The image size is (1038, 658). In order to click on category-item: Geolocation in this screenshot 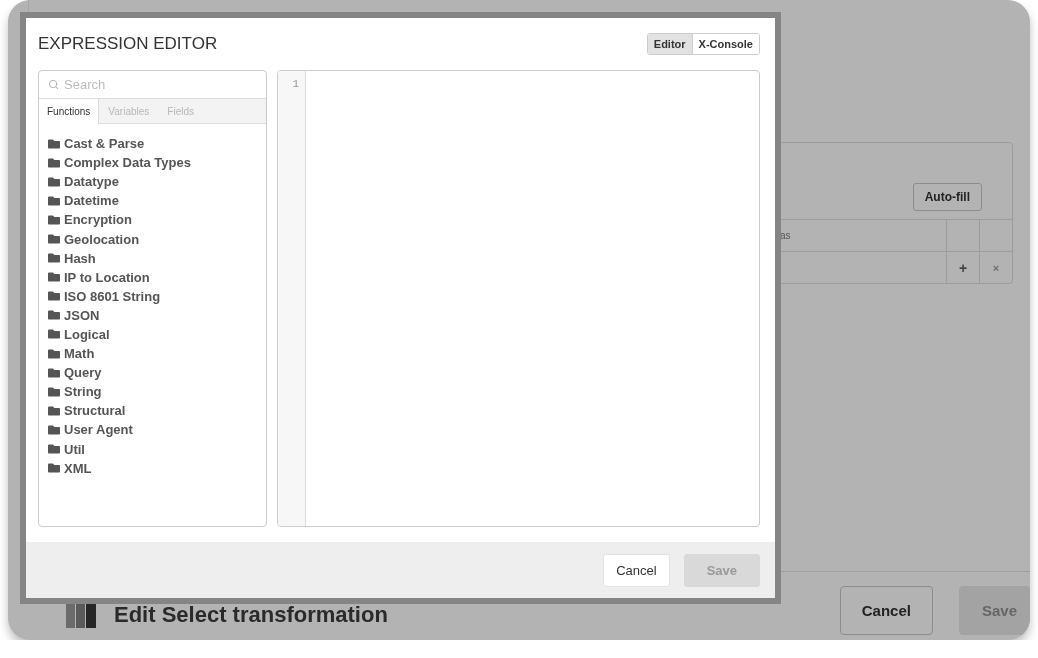, I will do `click(152, 239)`.